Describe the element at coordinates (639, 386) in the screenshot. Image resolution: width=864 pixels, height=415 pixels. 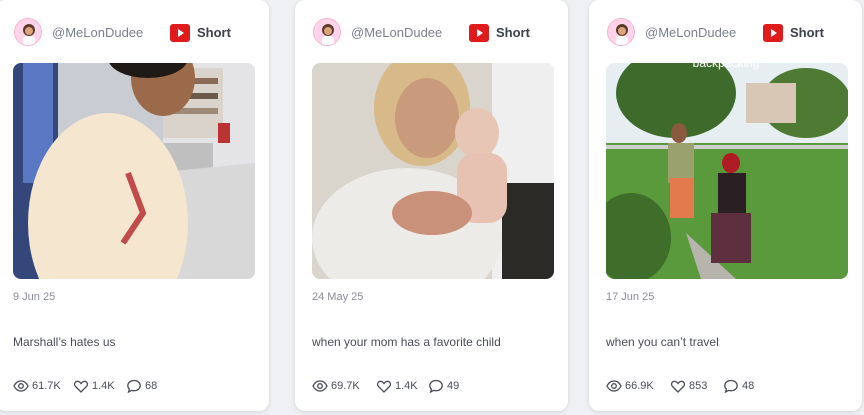
I see `views-count: 66.9K` at that location.